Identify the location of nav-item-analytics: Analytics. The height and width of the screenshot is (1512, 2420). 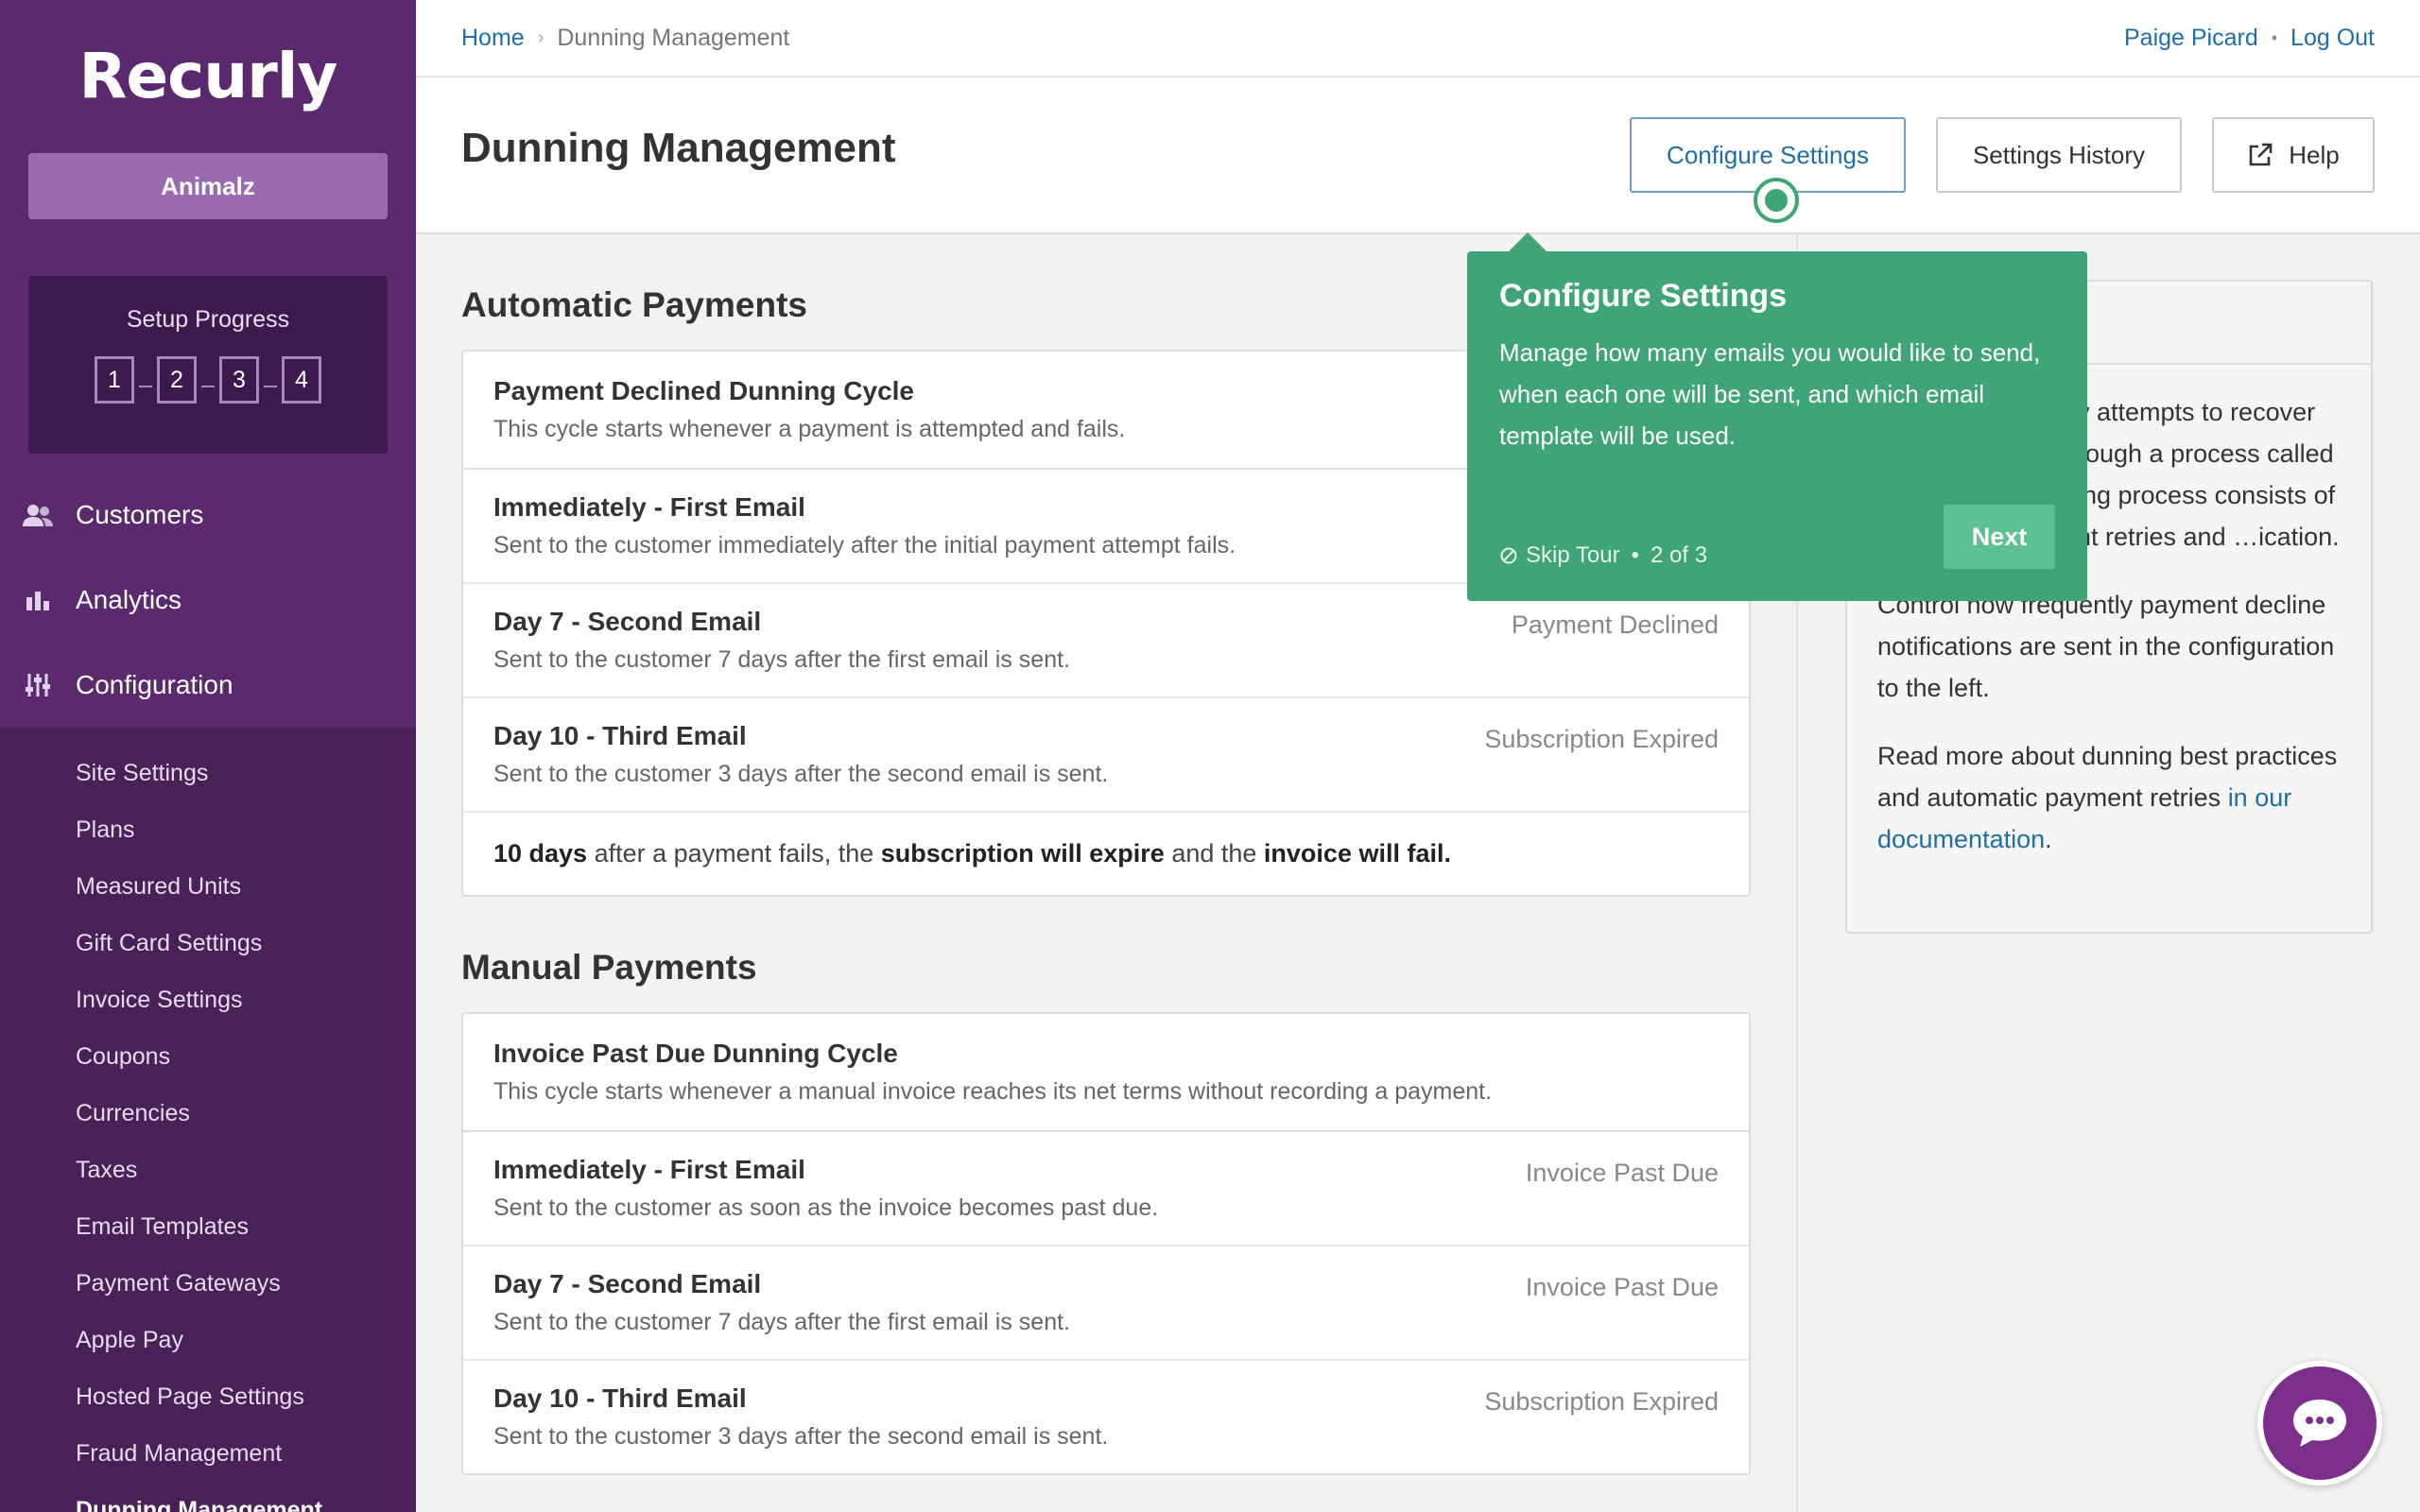
(208, 600).